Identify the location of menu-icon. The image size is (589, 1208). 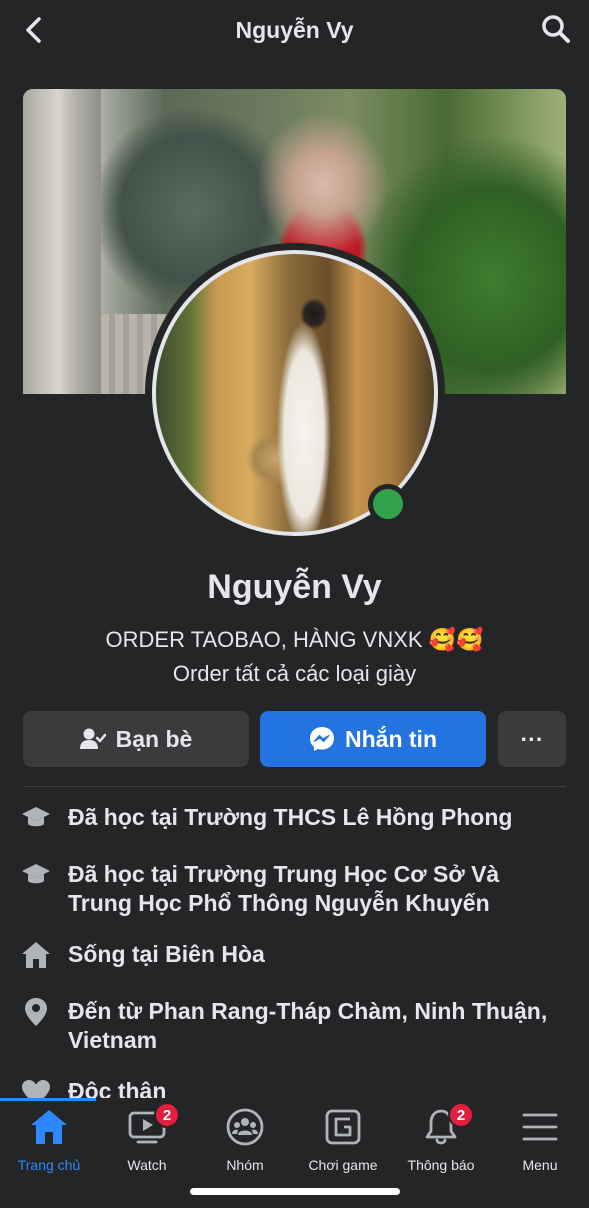
(540, 1127).